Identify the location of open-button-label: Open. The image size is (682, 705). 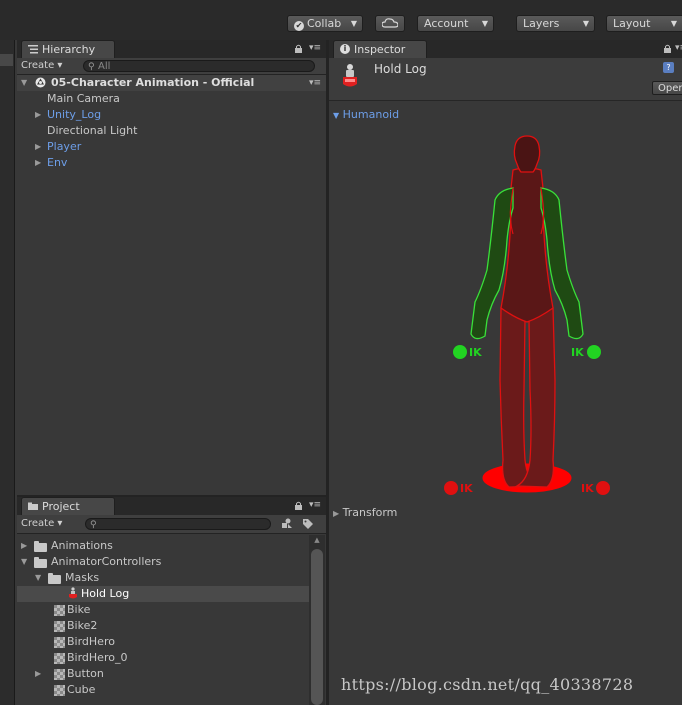
(670, 88).